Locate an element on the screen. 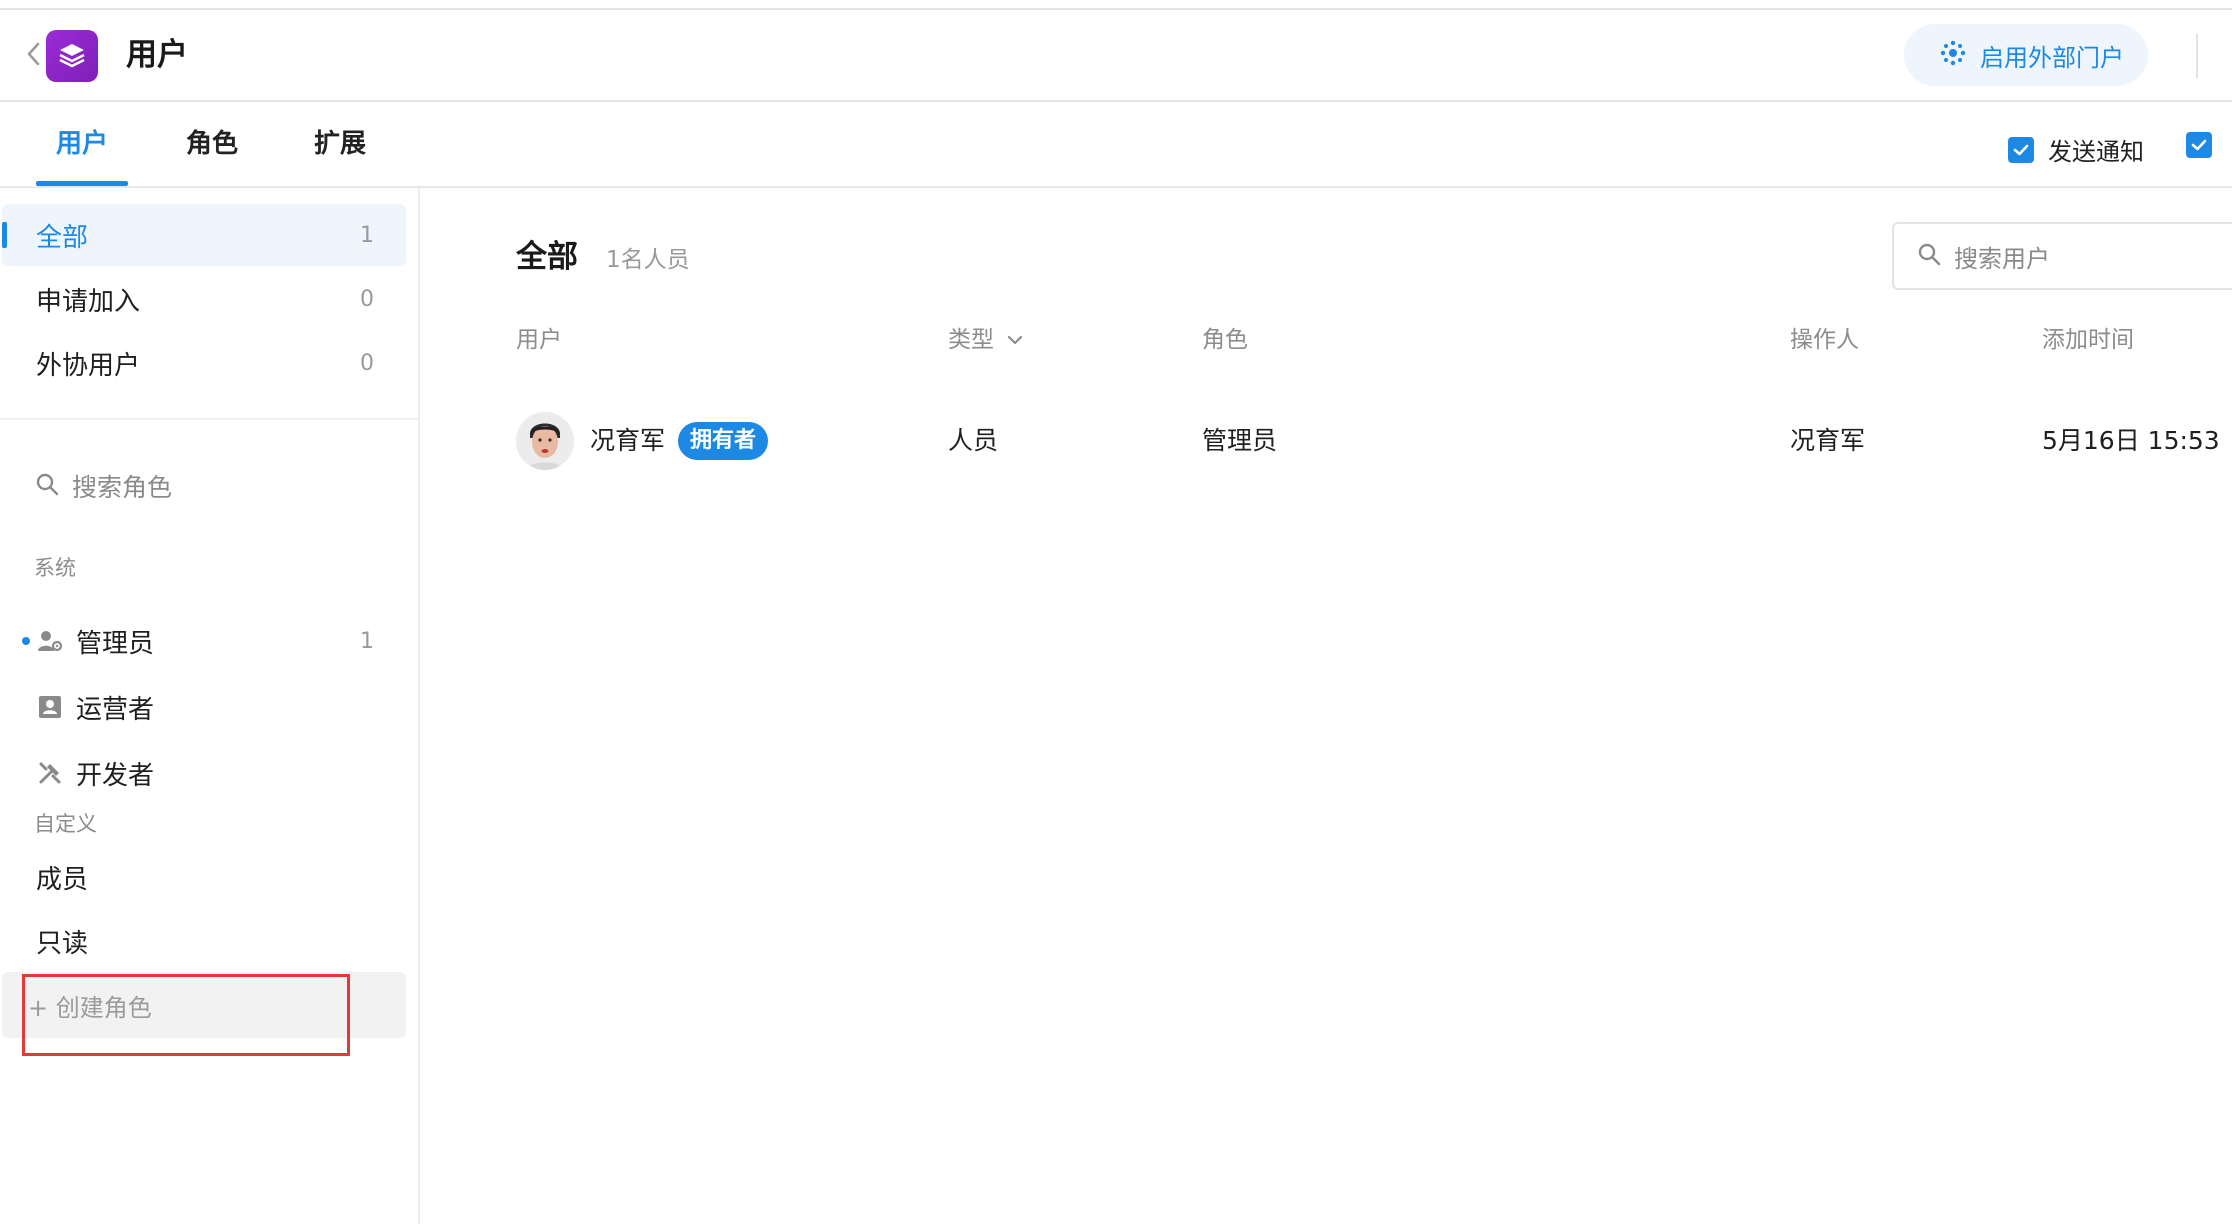  tab-users: 用户 is located at coordinates (82, 145).